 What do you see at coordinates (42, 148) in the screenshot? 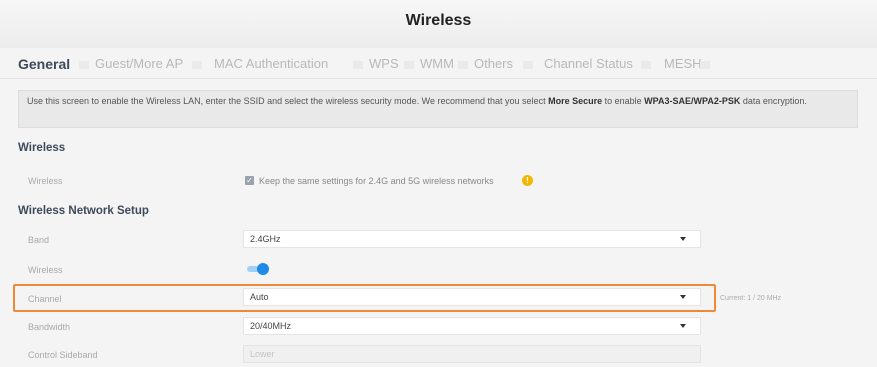
I see `section-heading-wireless: Wireless` at bounding box center [42, 148].